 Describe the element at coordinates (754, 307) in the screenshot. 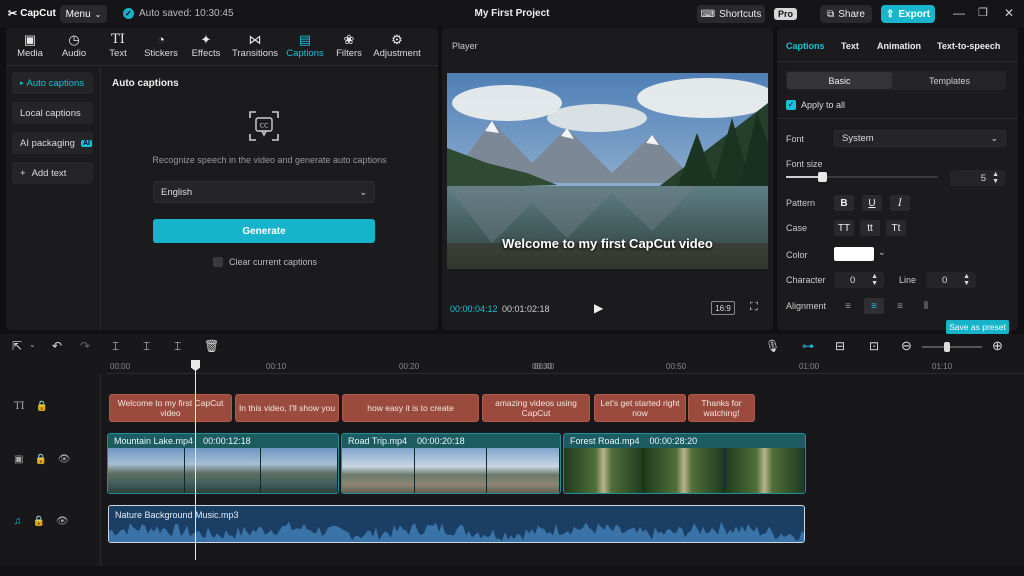

I see `fullscreen-icon: ⛶` at that location.